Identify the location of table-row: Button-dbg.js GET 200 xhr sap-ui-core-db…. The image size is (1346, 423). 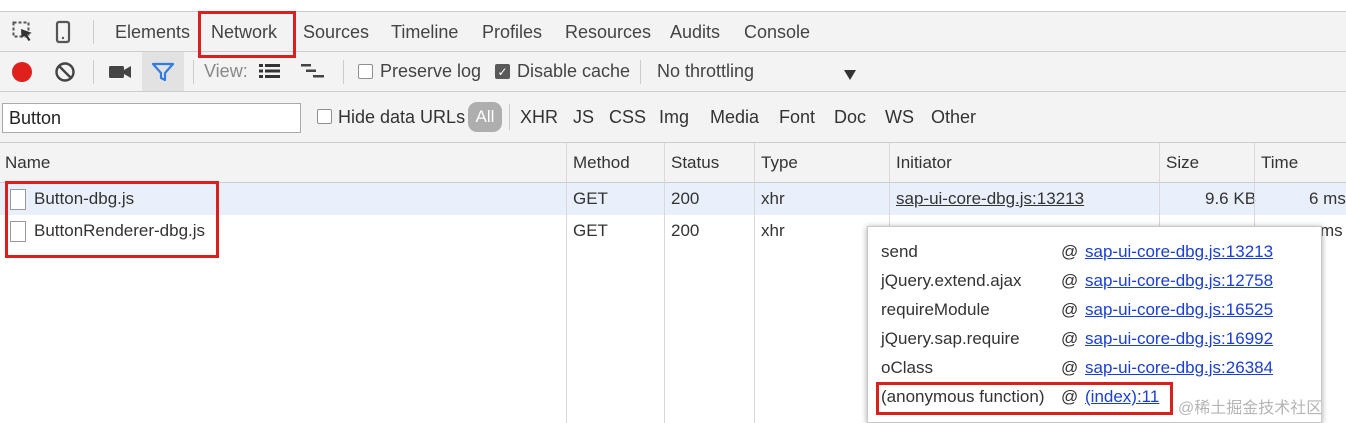
(673, 199).